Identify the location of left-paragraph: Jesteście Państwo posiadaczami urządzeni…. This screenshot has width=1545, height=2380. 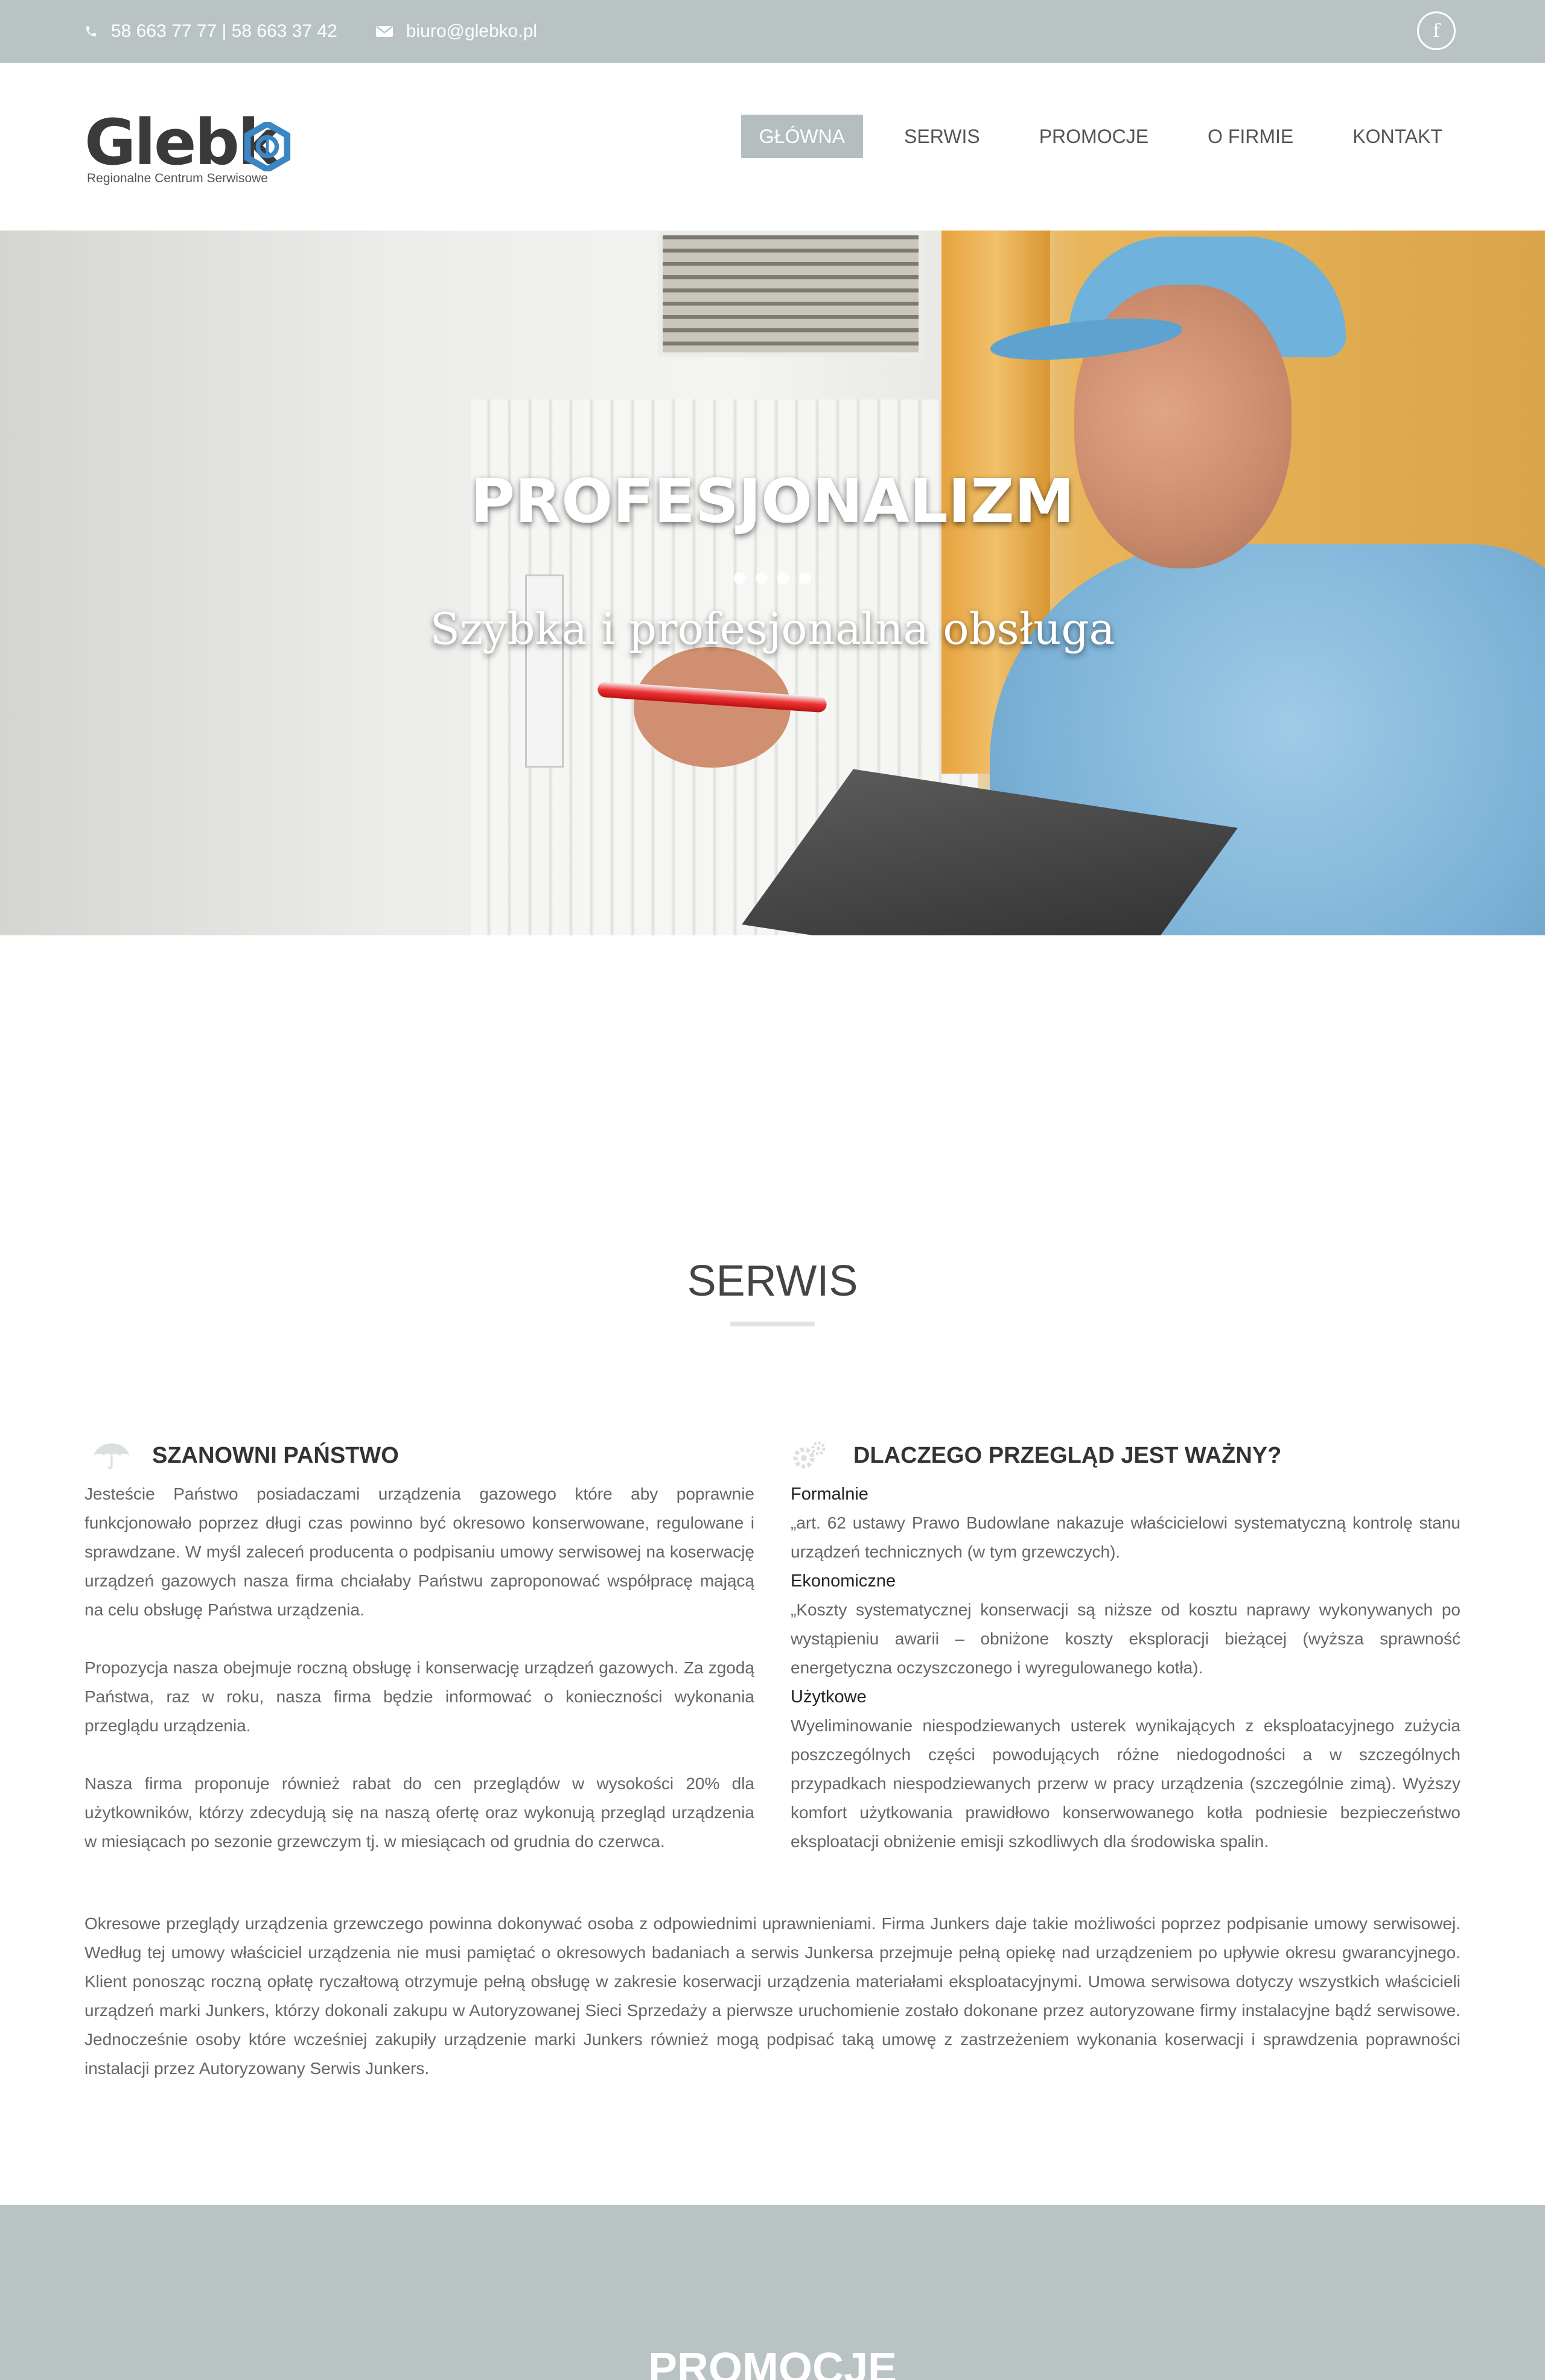
(419, 1551).